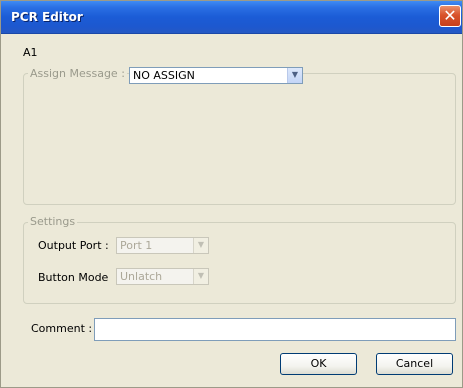 The width and height of the screenshot is (463, 388). What do you see at coordinates (231, 17) in the screenshot?
I see `title-bar: PCR Editor ✕` at bounding box center [231, 17].